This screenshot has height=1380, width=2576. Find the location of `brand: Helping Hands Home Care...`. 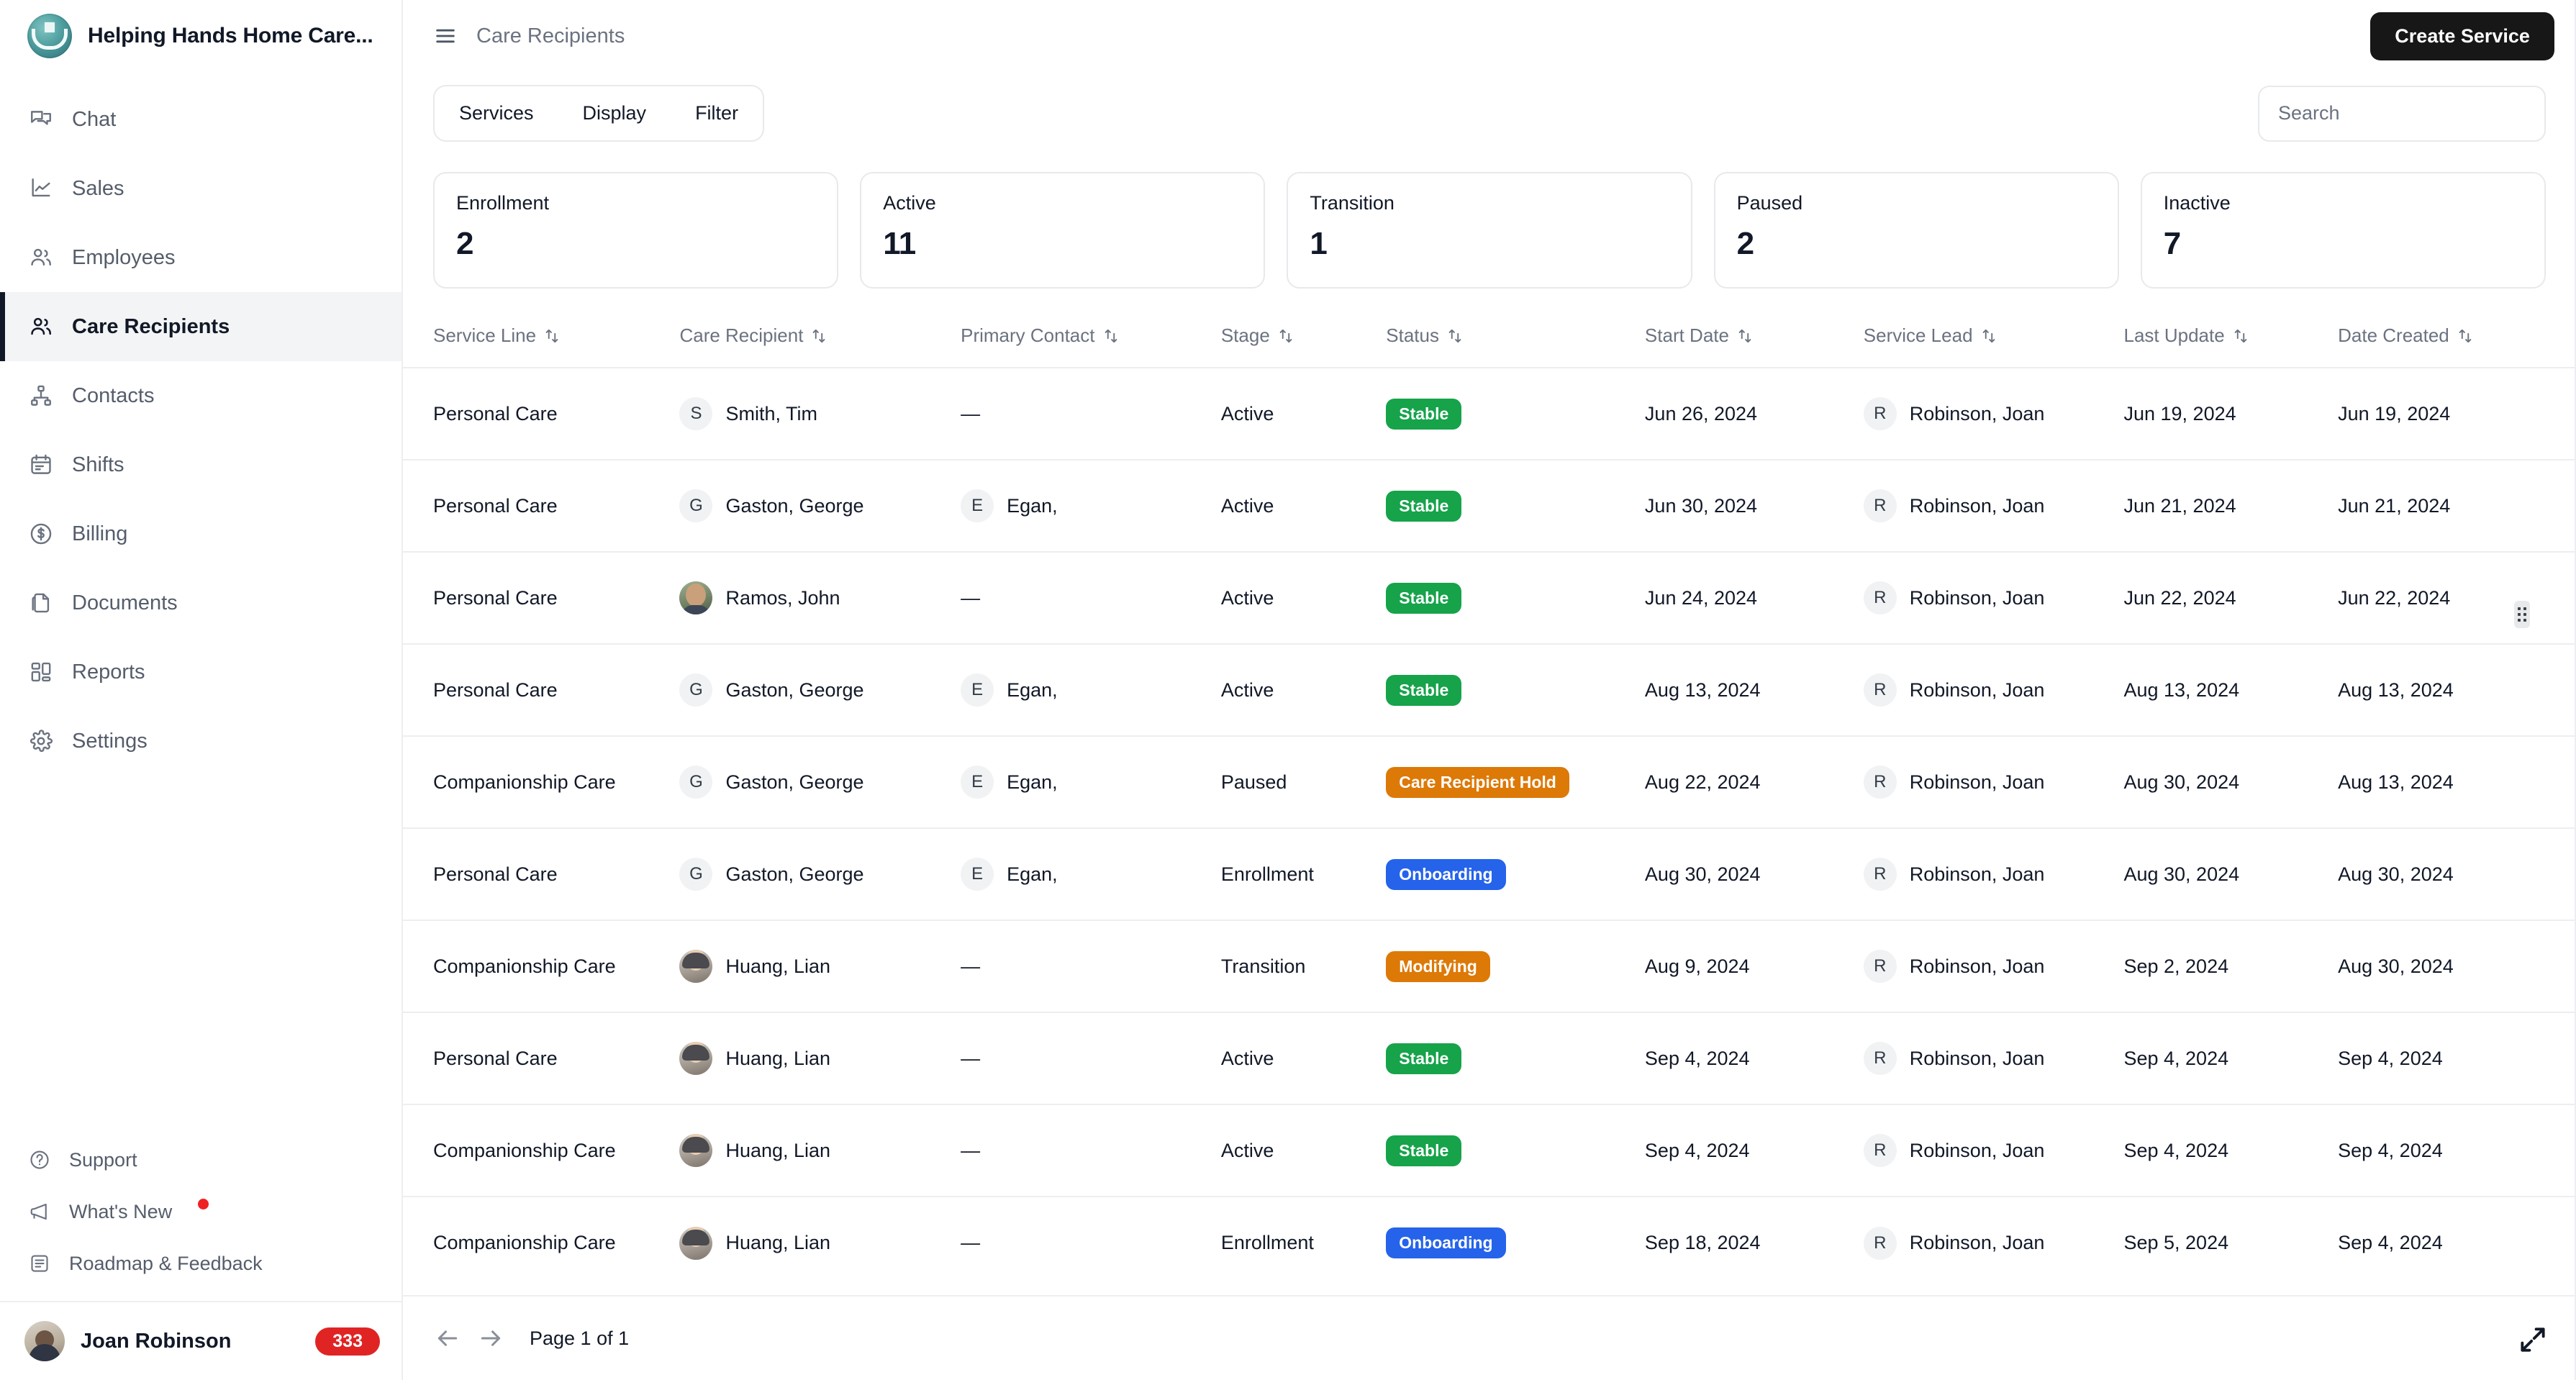

brand: Helping Hands Home Care... is located at coordinates (201, 36).